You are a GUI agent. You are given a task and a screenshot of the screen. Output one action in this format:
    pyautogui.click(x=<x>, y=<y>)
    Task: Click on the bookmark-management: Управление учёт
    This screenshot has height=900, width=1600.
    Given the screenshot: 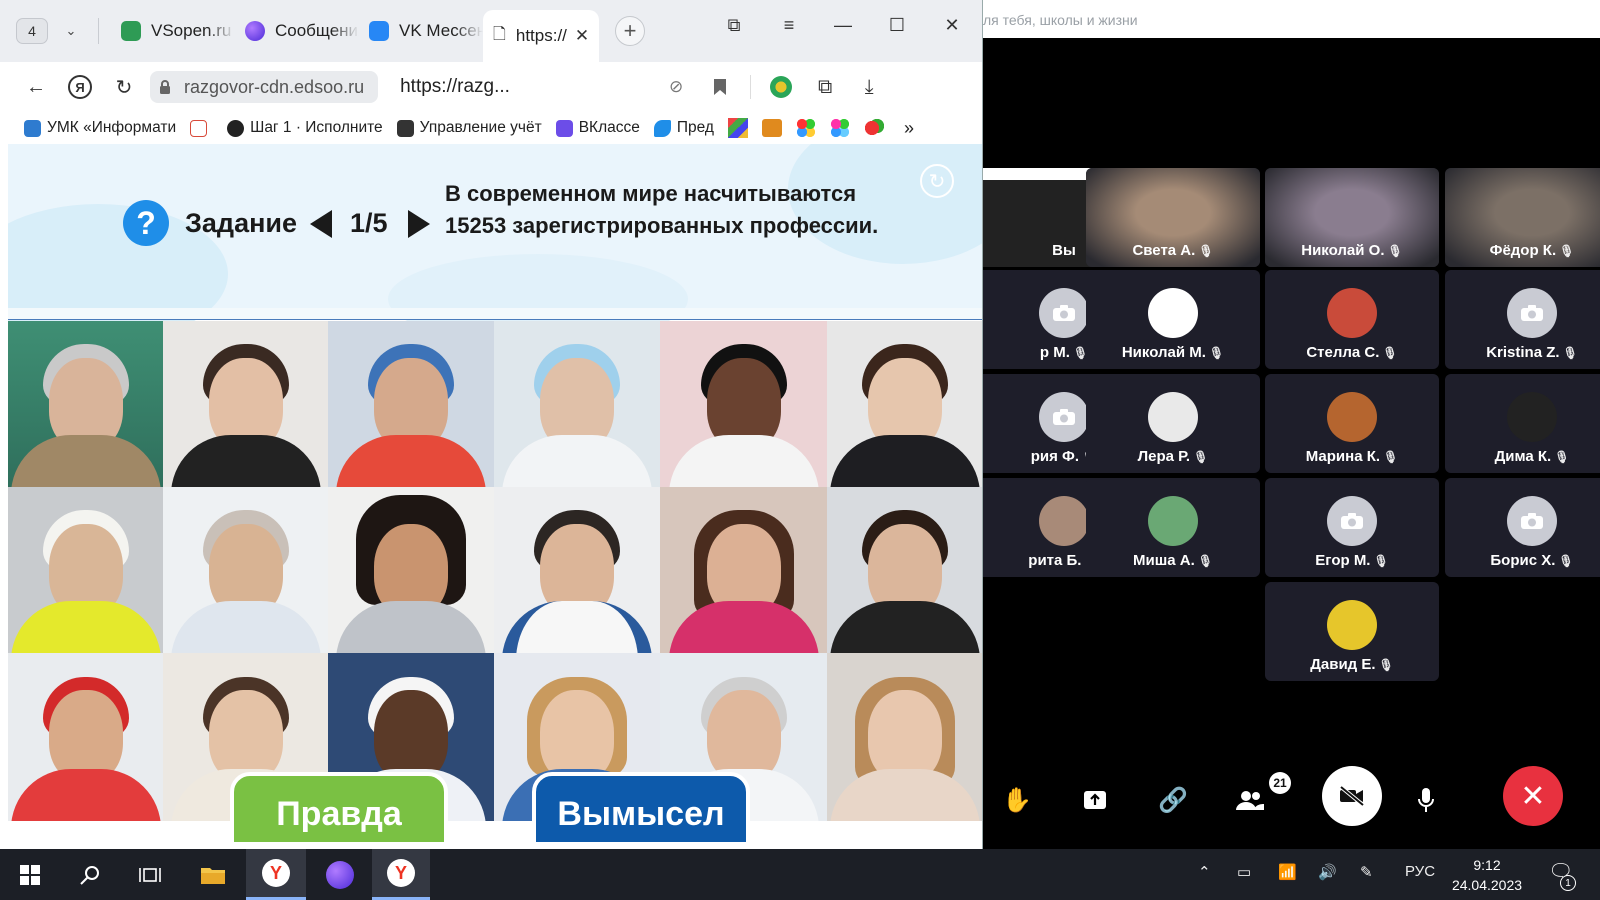 What is the action you would take?
    pyautogui.click(x=469, y=128)
    